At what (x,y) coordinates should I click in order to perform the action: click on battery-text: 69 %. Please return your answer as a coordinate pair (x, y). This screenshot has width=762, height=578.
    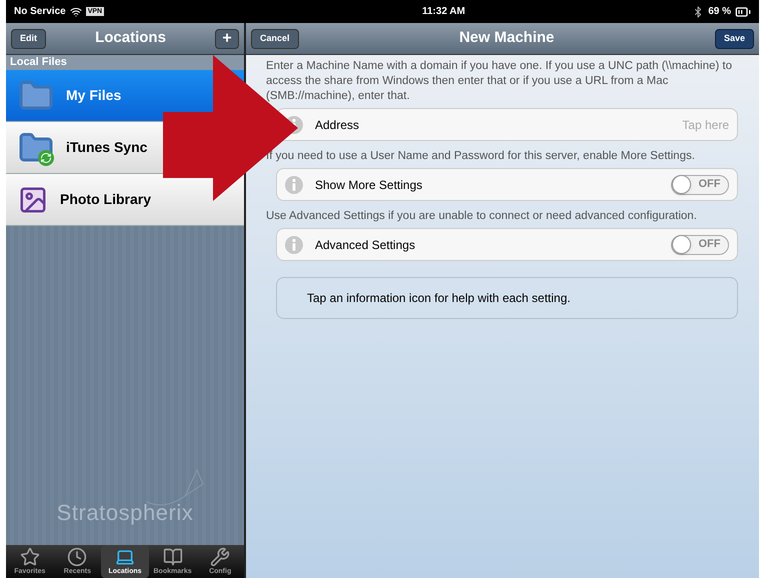
    Looking at the image, I should click on (719, 12).